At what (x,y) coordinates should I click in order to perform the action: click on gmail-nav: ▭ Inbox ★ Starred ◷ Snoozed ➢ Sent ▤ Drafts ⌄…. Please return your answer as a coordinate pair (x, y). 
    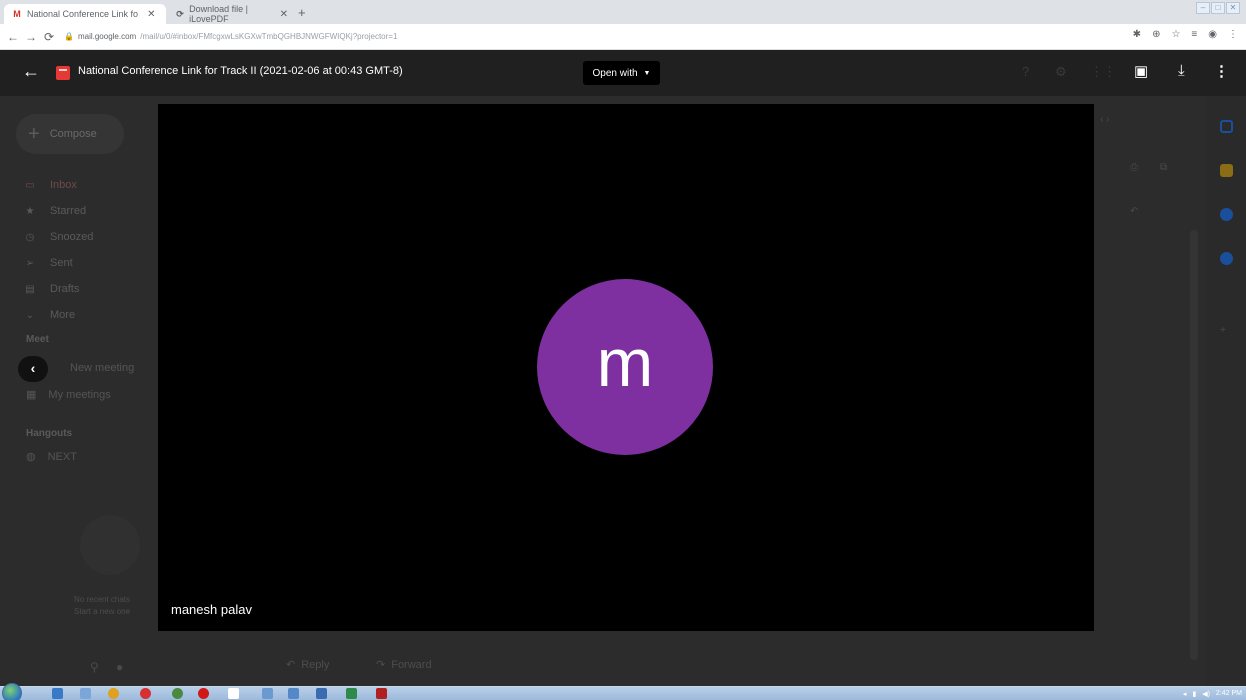
    Looking at the image, I should click on (58, 250).